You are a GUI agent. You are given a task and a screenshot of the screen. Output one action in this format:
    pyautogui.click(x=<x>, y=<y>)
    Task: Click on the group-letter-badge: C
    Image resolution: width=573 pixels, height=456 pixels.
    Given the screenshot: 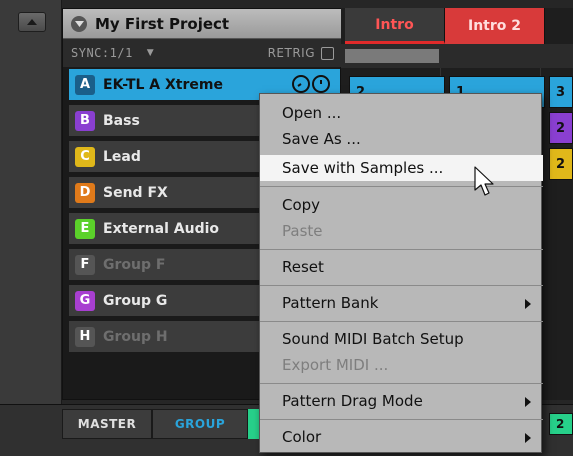 What is the action you would take?
    pyautogui.click(x=85, y=156)
    